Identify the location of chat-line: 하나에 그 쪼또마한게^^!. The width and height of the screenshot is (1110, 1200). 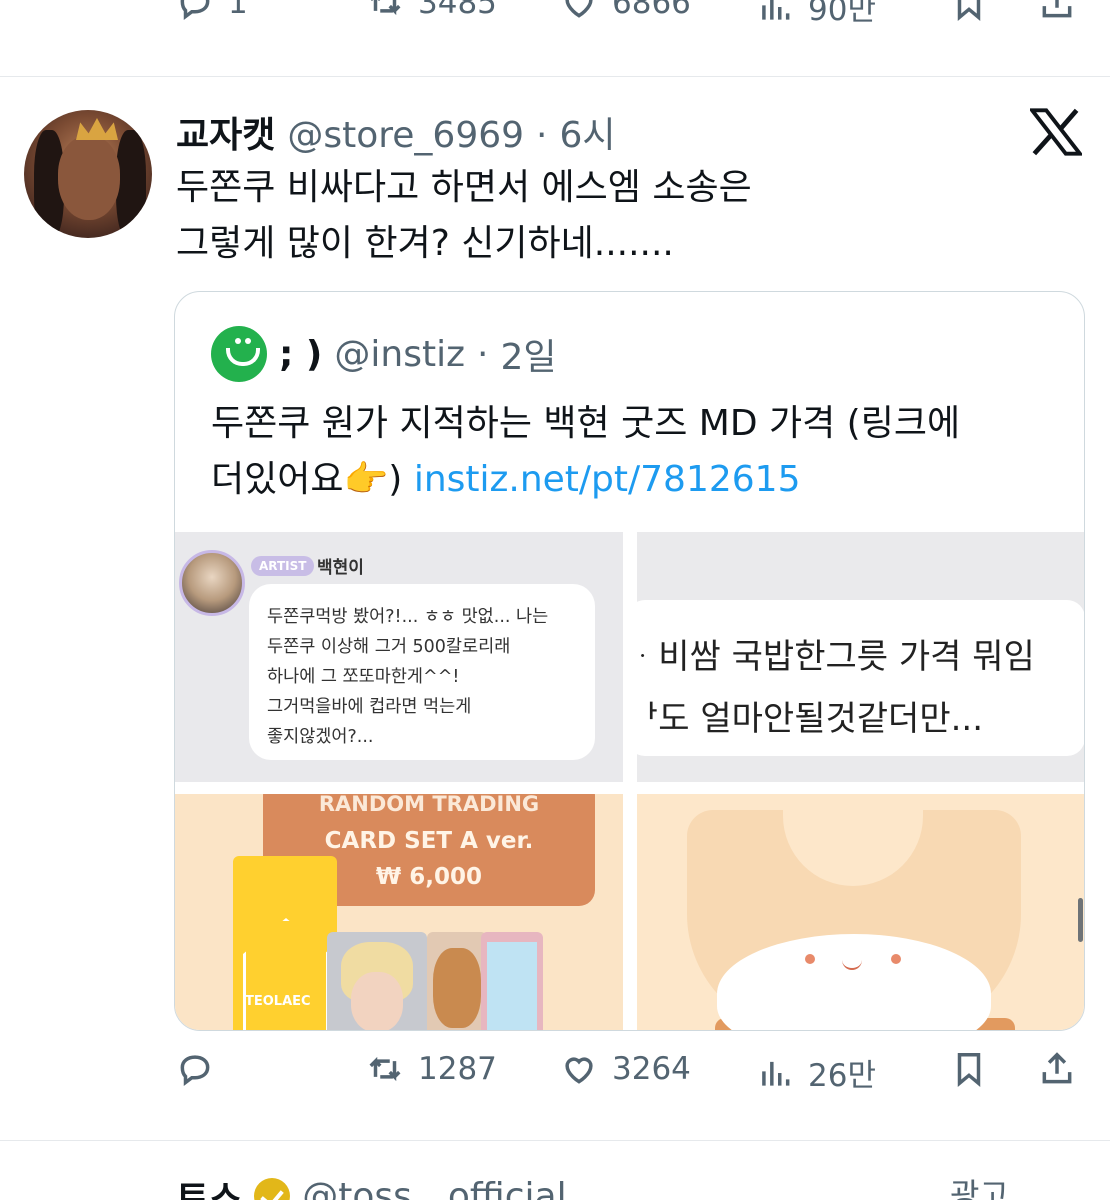
(363, 677).